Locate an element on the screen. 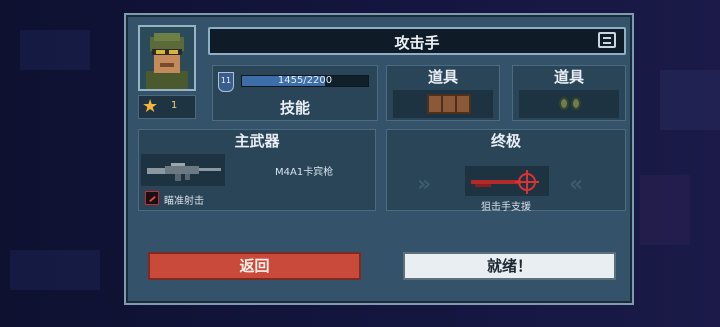 The image size is (720, 327). ultimate-card: 终极 » « 狙击手支援 is located at coordinates (506, 171).